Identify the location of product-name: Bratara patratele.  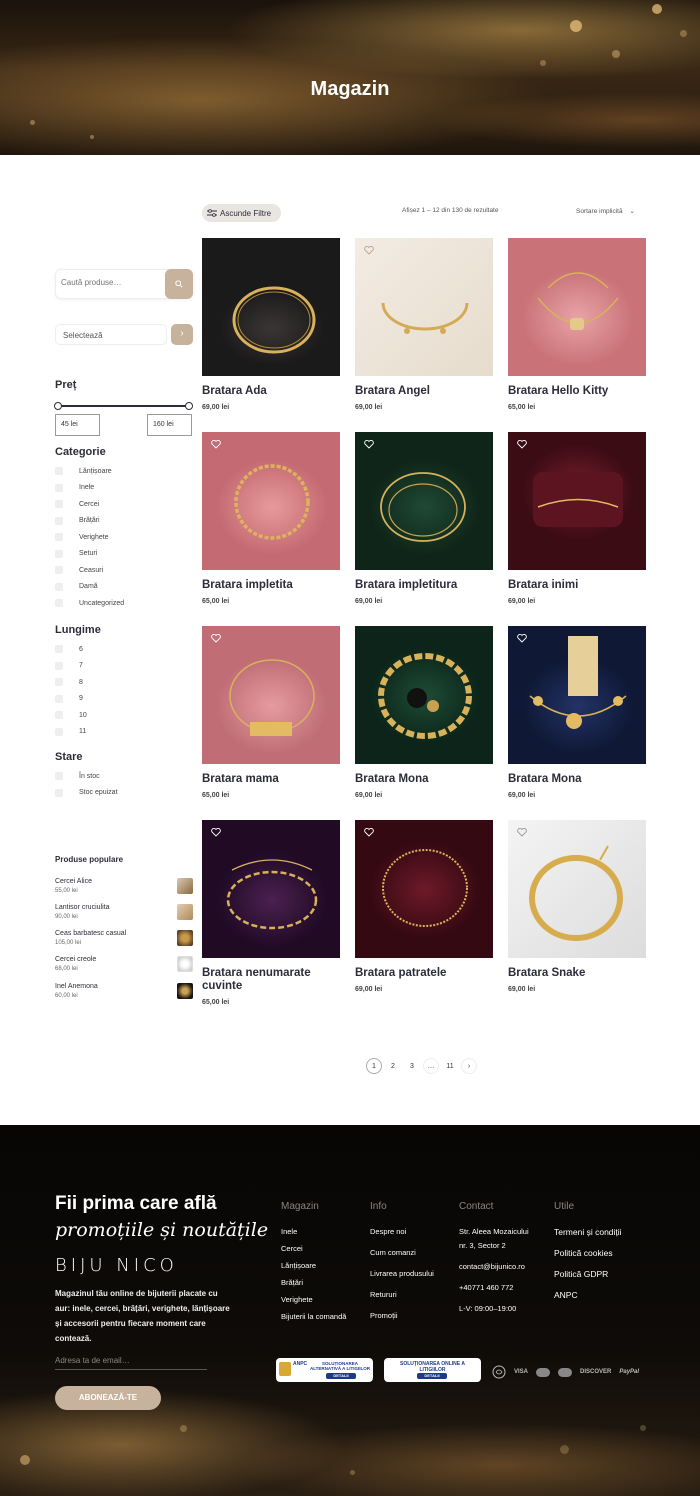
(424, 973).